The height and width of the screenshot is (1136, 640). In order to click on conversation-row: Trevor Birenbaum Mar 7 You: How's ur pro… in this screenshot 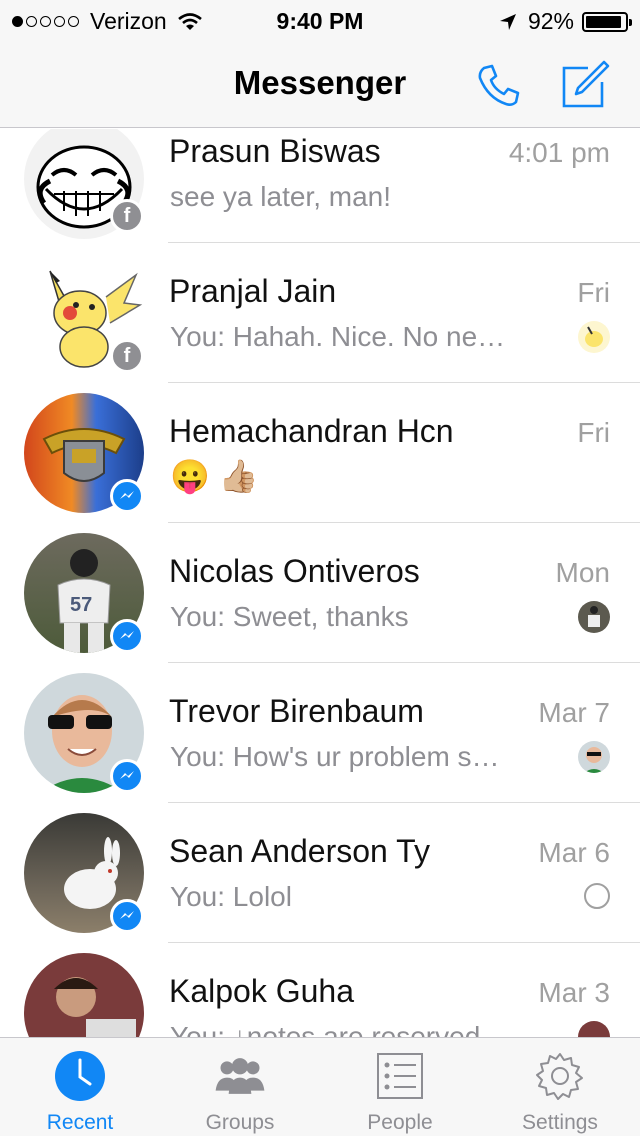, I will do `click(320, 733)`.